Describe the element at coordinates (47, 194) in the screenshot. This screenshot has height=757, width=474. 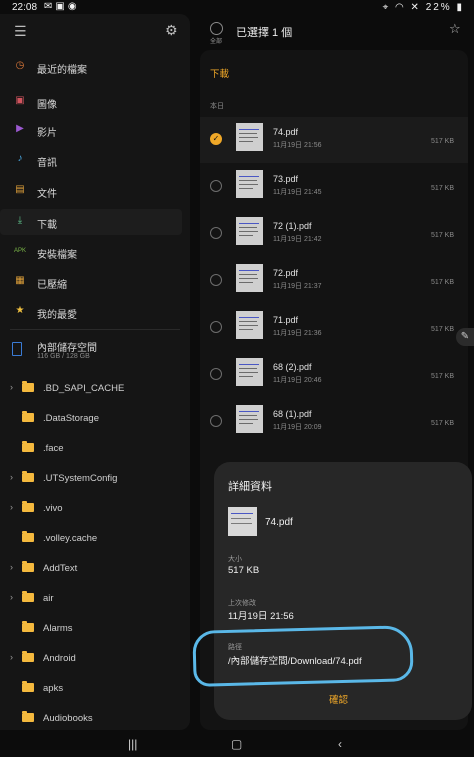
I see `sidebar-item-label: 文件` at that location.